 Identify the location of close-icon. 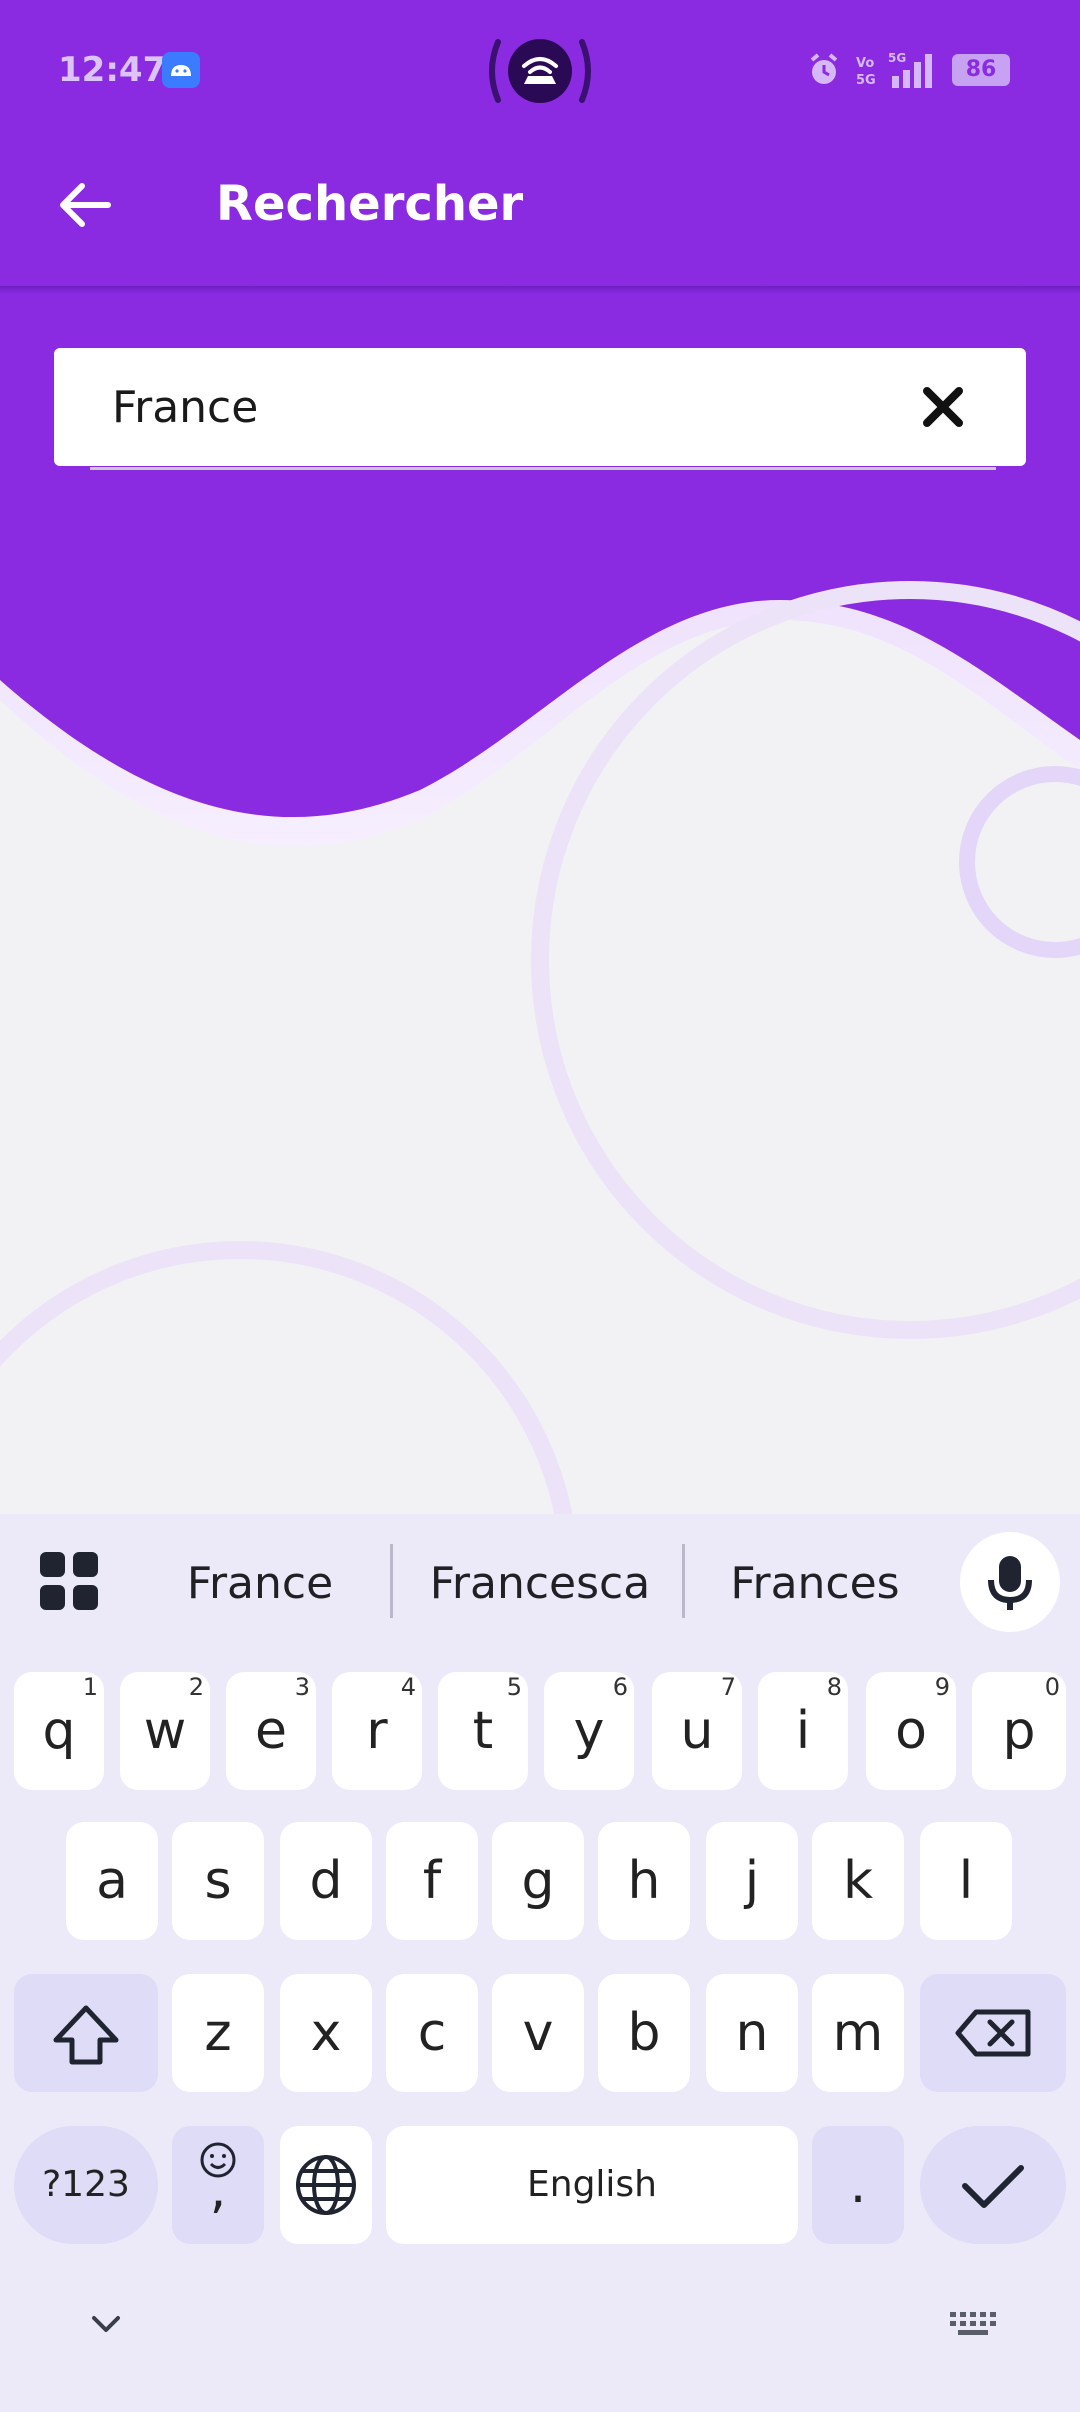
(943, 407).